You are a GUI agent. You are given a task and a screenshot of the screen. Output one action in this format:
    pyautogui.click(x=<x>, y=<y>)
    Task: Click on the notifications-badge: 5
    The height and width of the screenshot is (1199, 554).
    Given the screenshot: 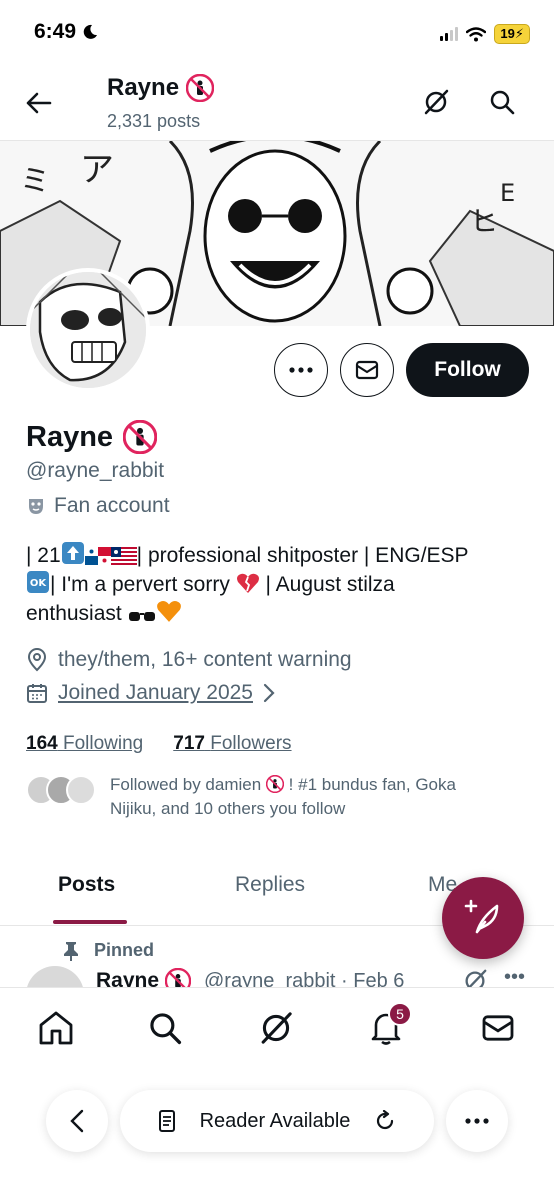 What is the action you would take?
    pyautogui.click(x=400, y=1014)
    